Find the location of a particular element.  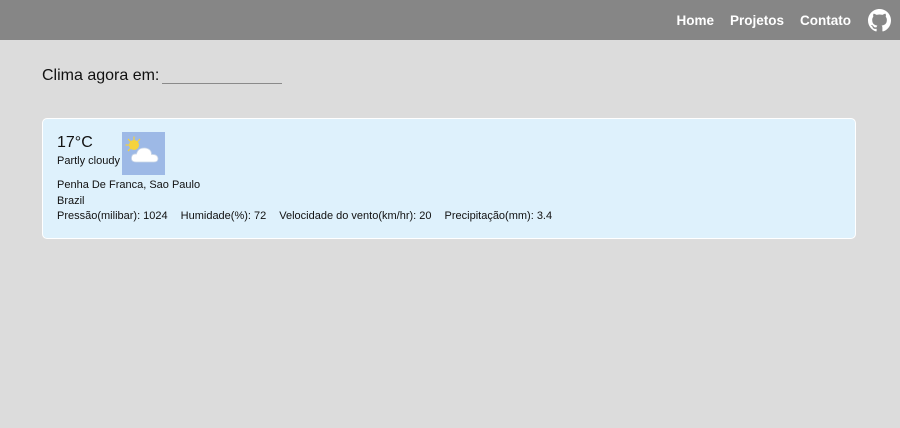

precipitation-stat: Precipitação(mm): 3.4 is located at coordinates (498, 216).